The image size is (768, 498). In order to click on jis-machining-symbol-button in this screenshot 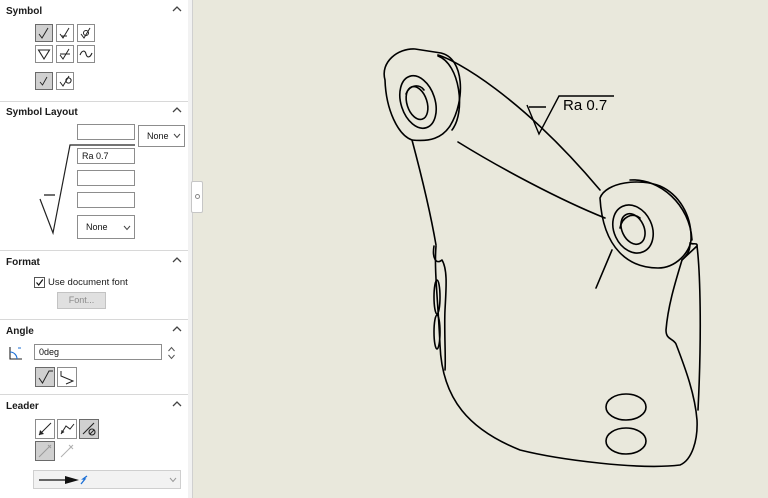, I will do `click(65, 54)`.